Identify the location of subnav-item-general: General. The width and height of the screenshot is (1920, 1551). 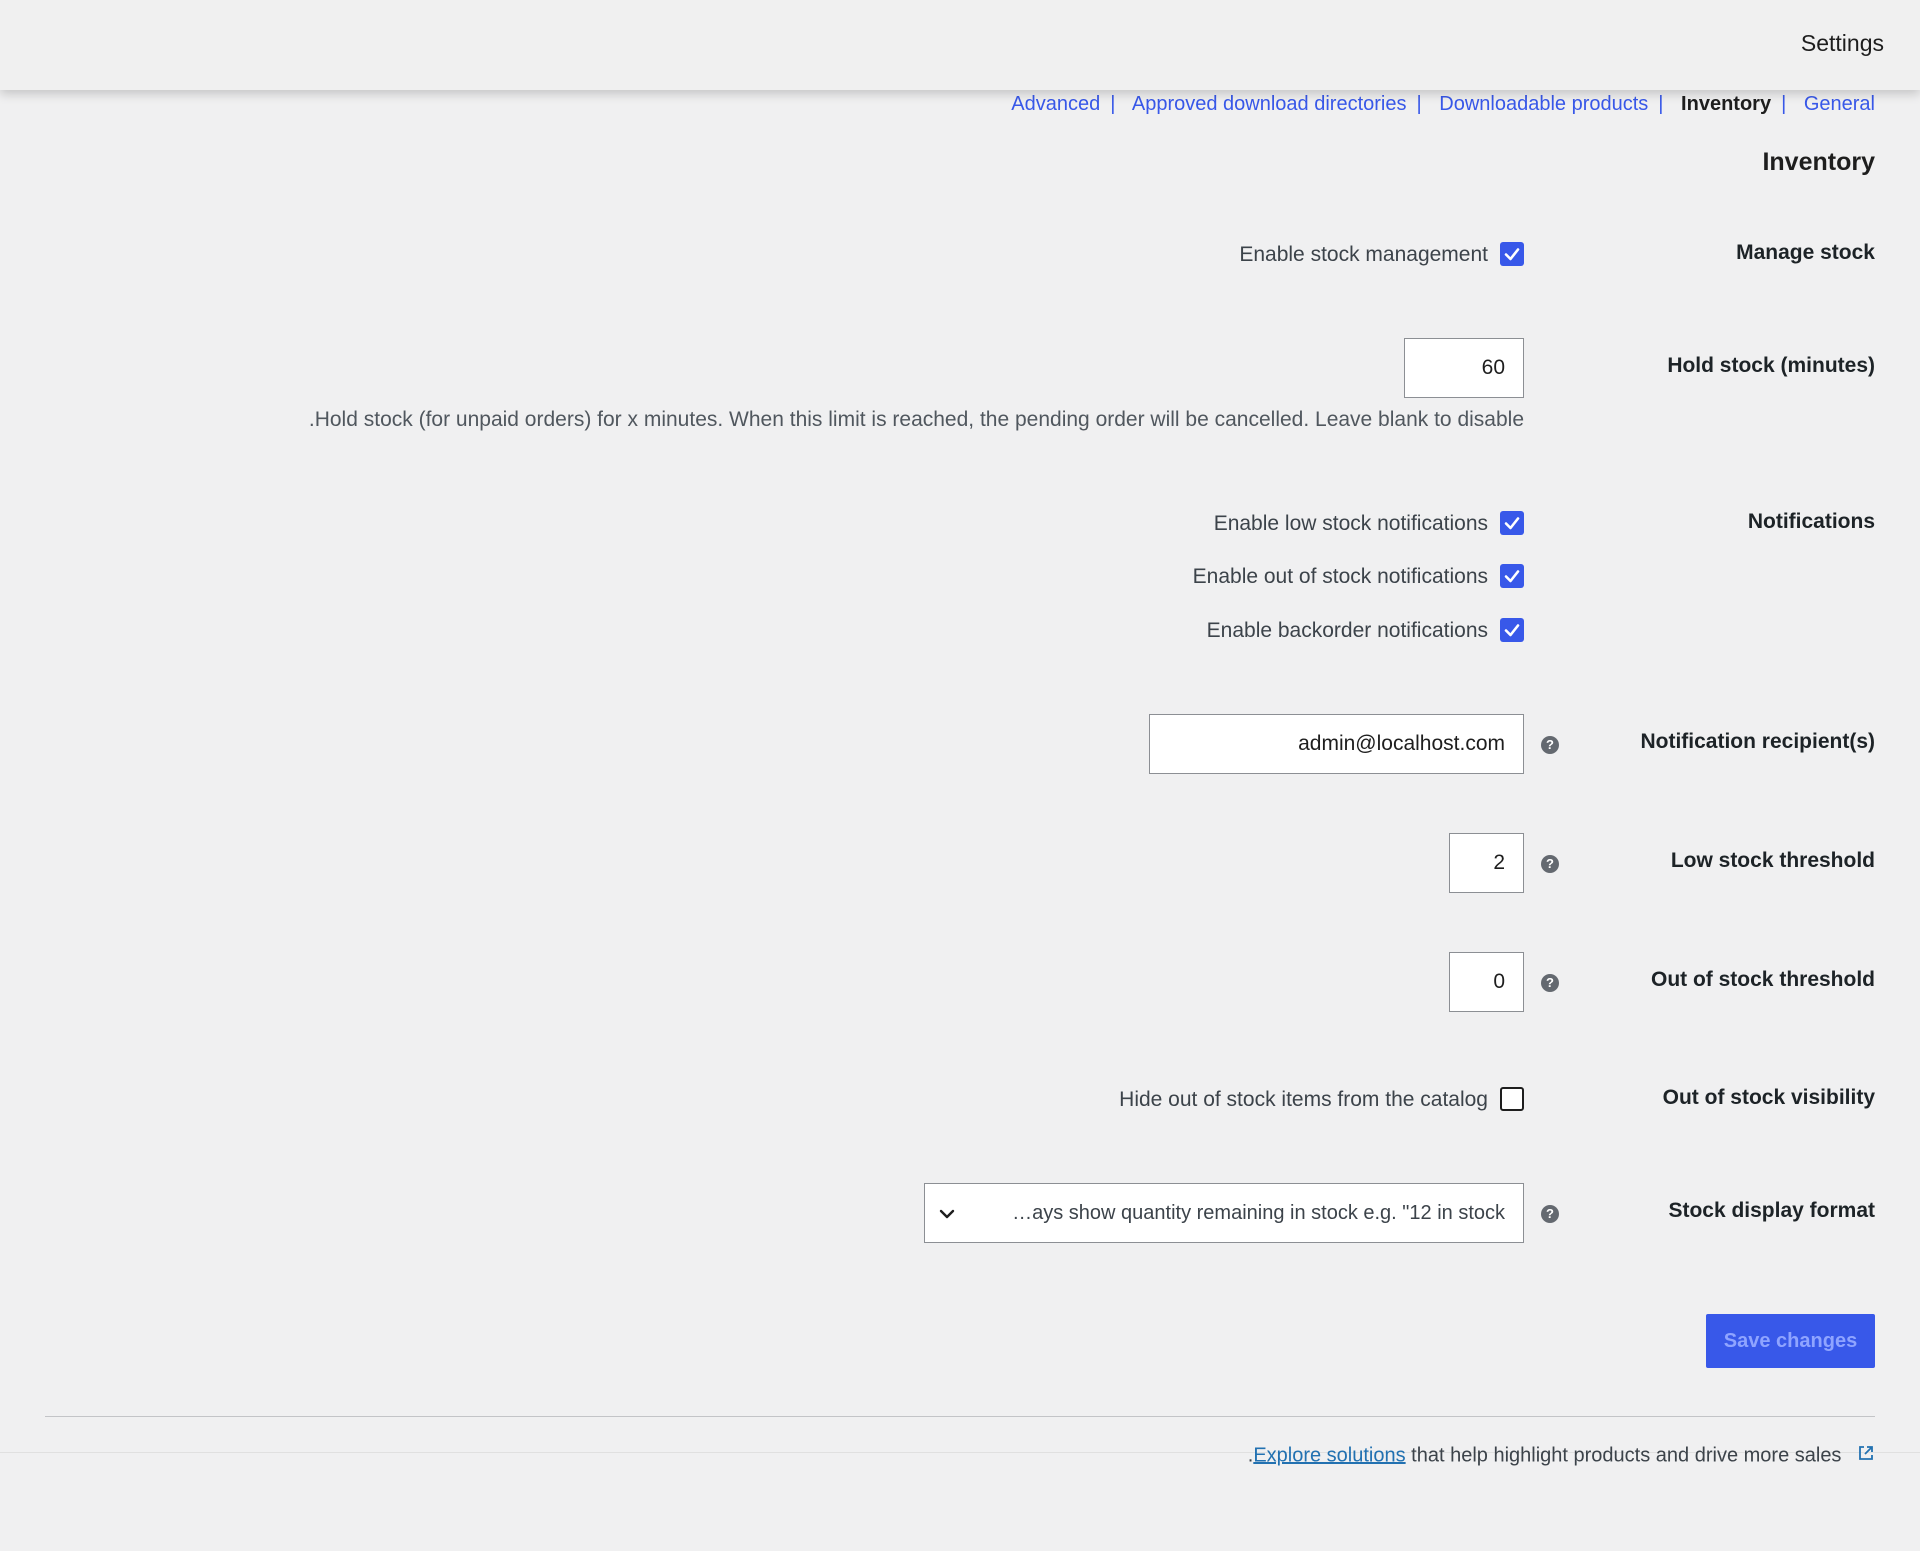
(1839, 104).